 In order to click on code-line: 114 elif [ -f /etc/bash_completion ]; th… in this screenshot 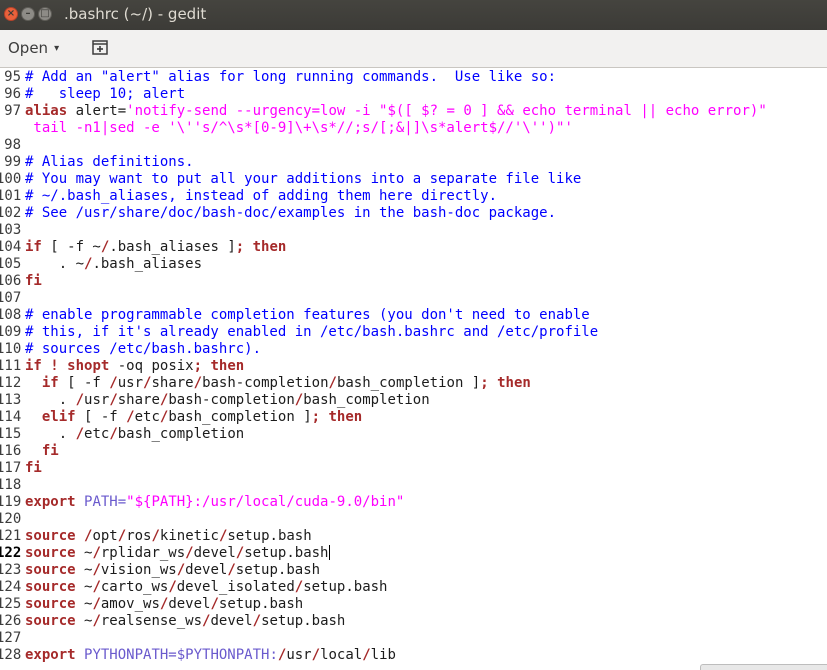, I will do `click(413, 417)`.